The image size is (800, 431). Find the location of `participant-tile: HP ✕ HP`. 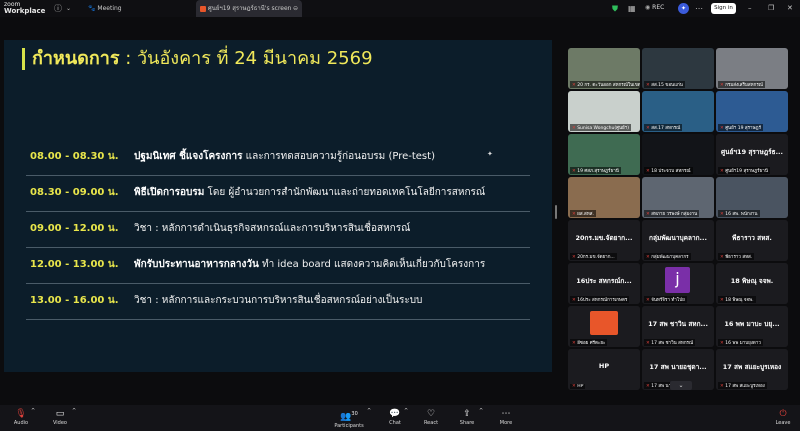

participant-tile: HP ✕ HP is located at coordinates (604, 369).